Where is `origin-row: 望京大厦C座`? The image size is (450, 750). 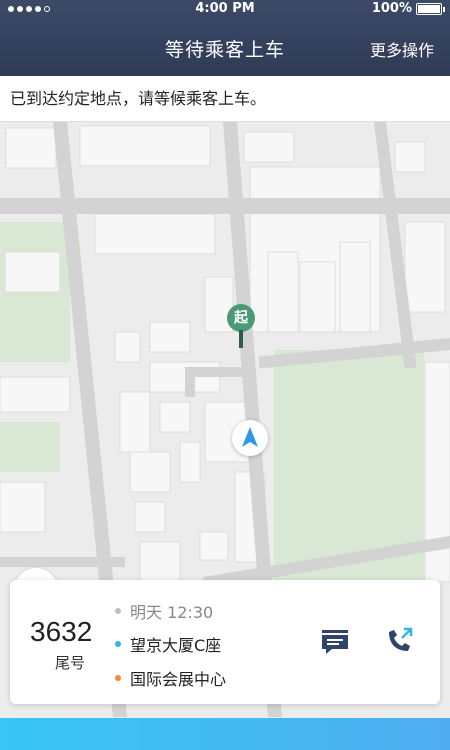
origin-row: 望京大厦C座 is located at coordinates (168, 644).